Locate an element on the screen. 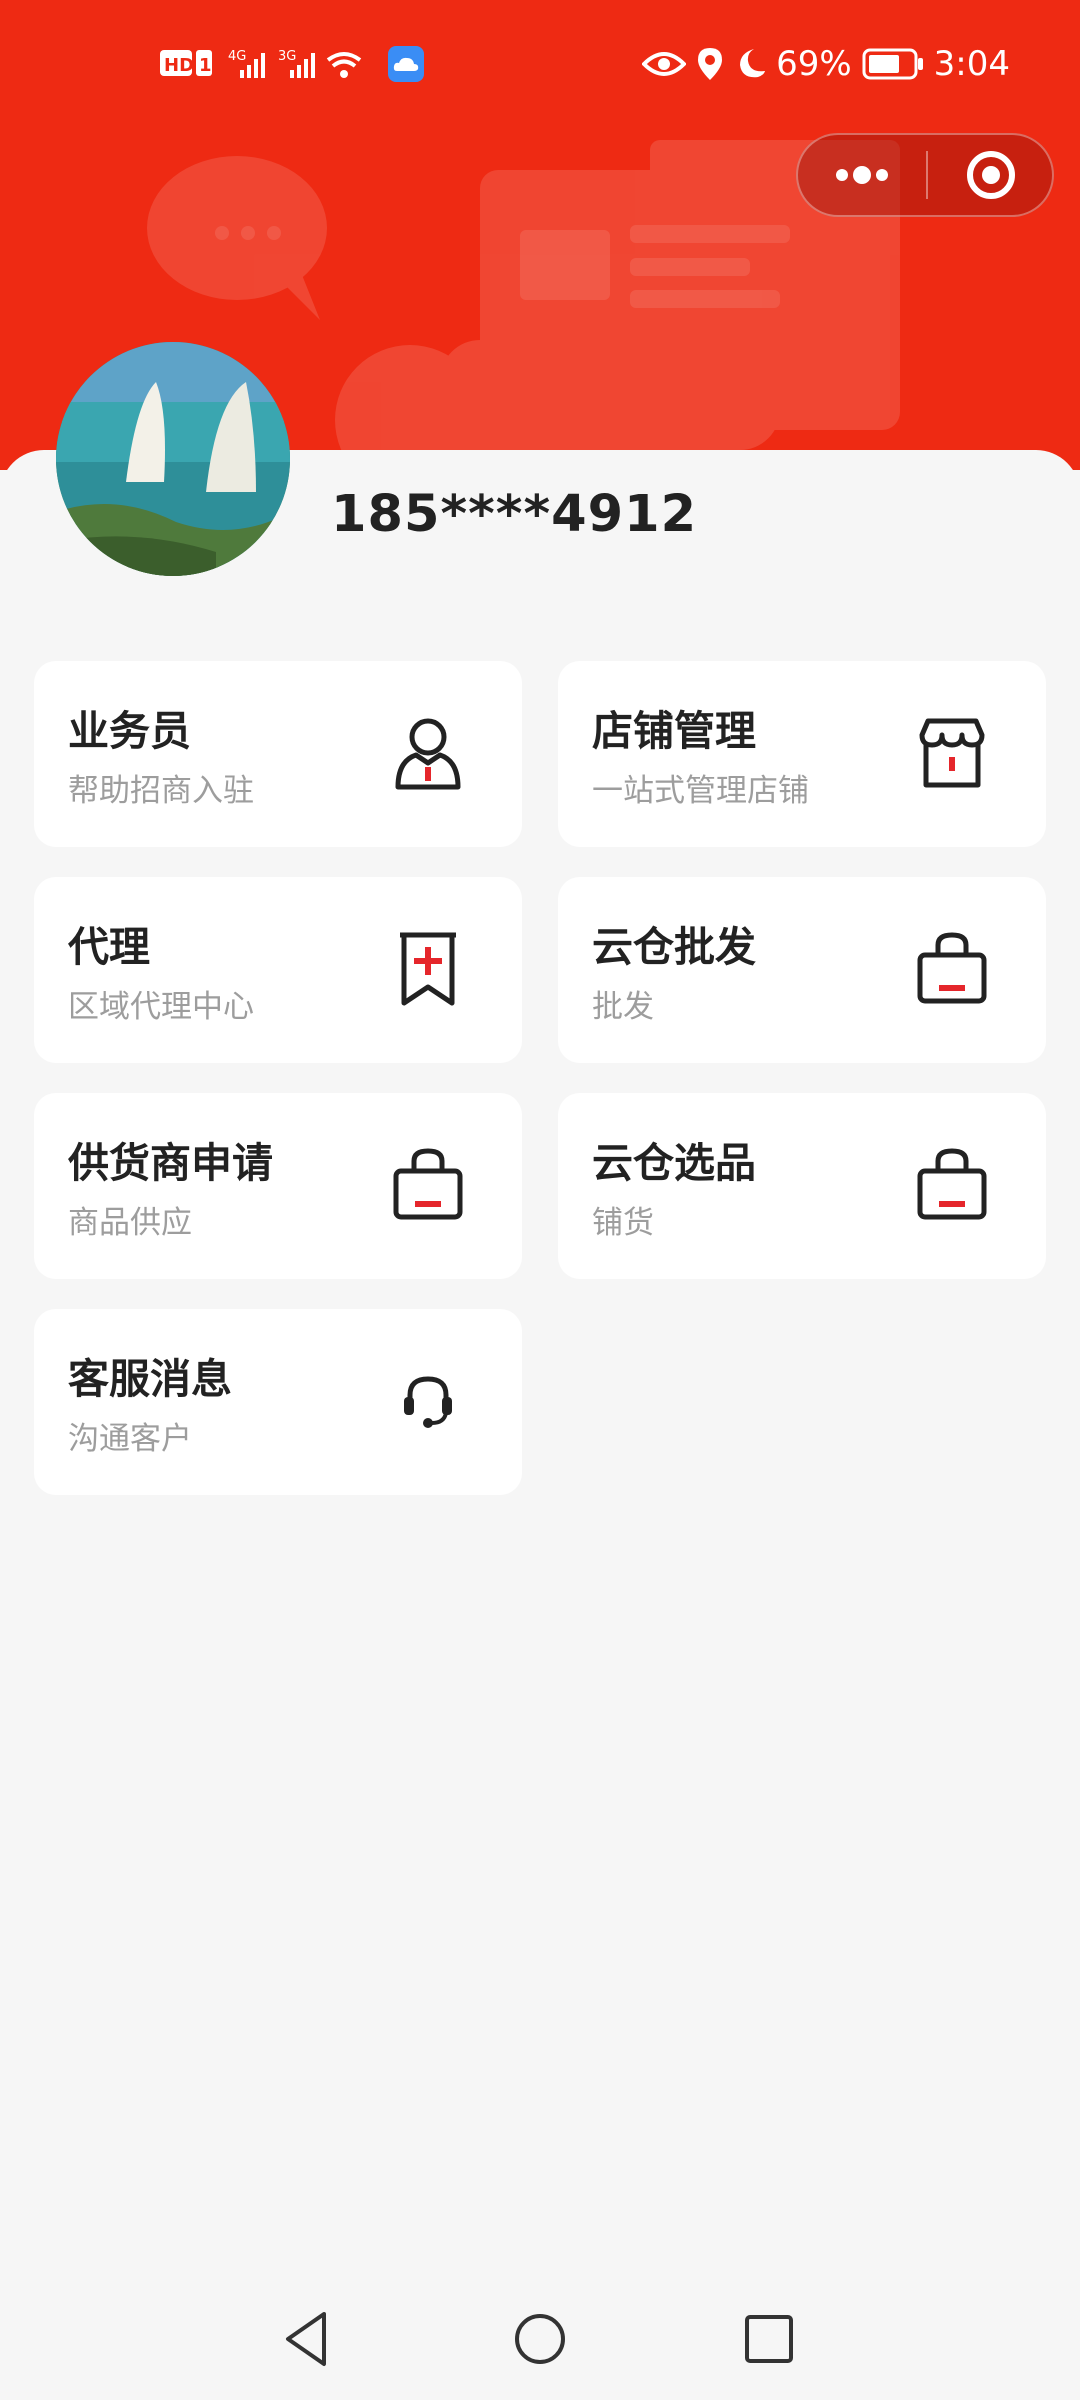 This screenshot has height=2400, width=1080. back-button is located at coordinates (309, 2339).